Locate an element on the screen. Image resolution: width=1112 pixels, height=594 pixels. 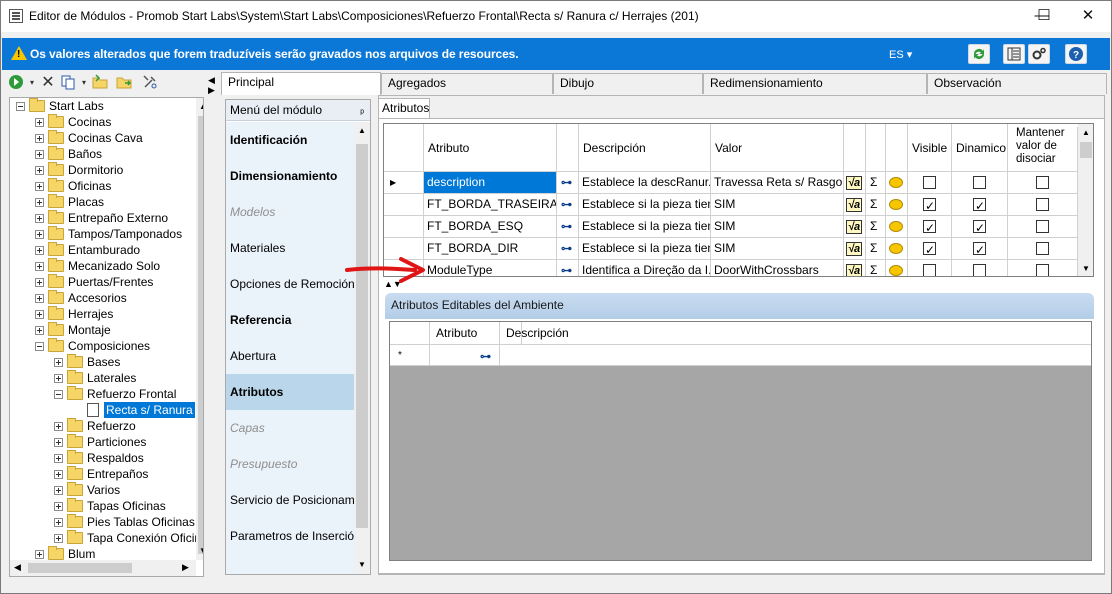
menu-item: Atributos is located at coordinates (290, 392).